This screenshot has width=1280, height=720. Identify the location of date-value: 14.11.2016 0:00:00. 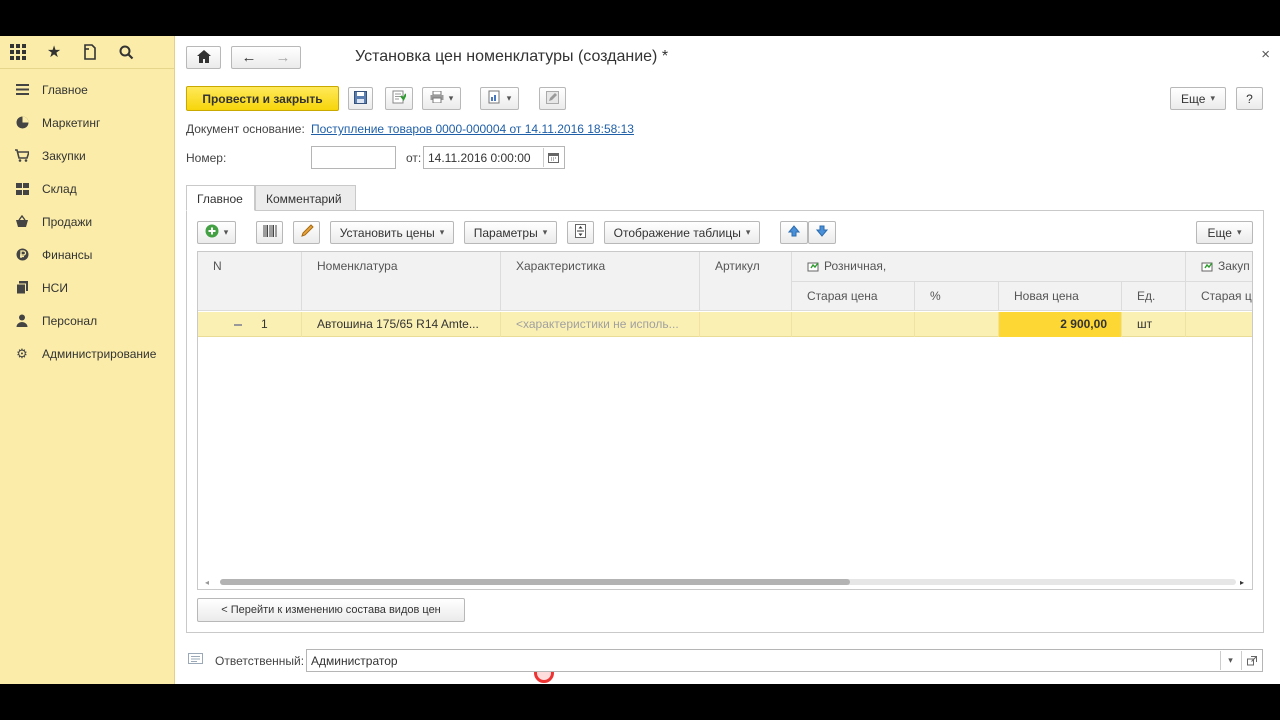
(479, 158).